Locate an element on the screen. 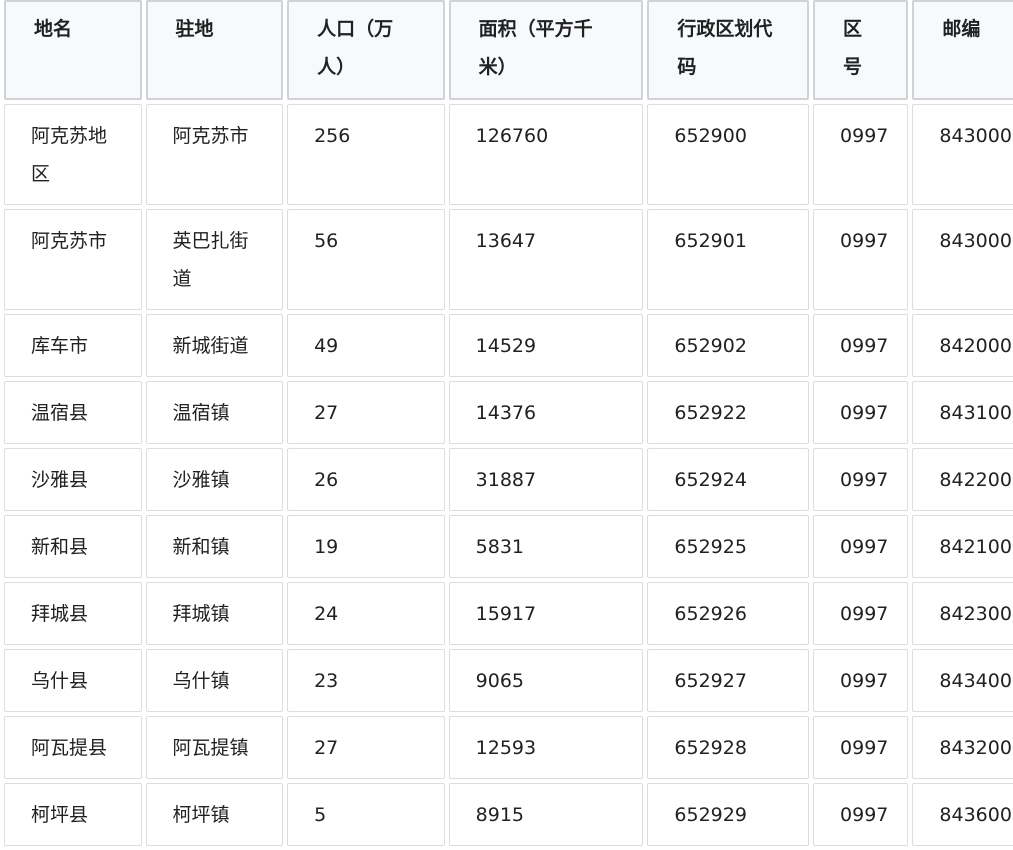 The height and width of the screenshot is (850, 1013). seat-cell: 乌什镇 is located at coordinates (214, 680).